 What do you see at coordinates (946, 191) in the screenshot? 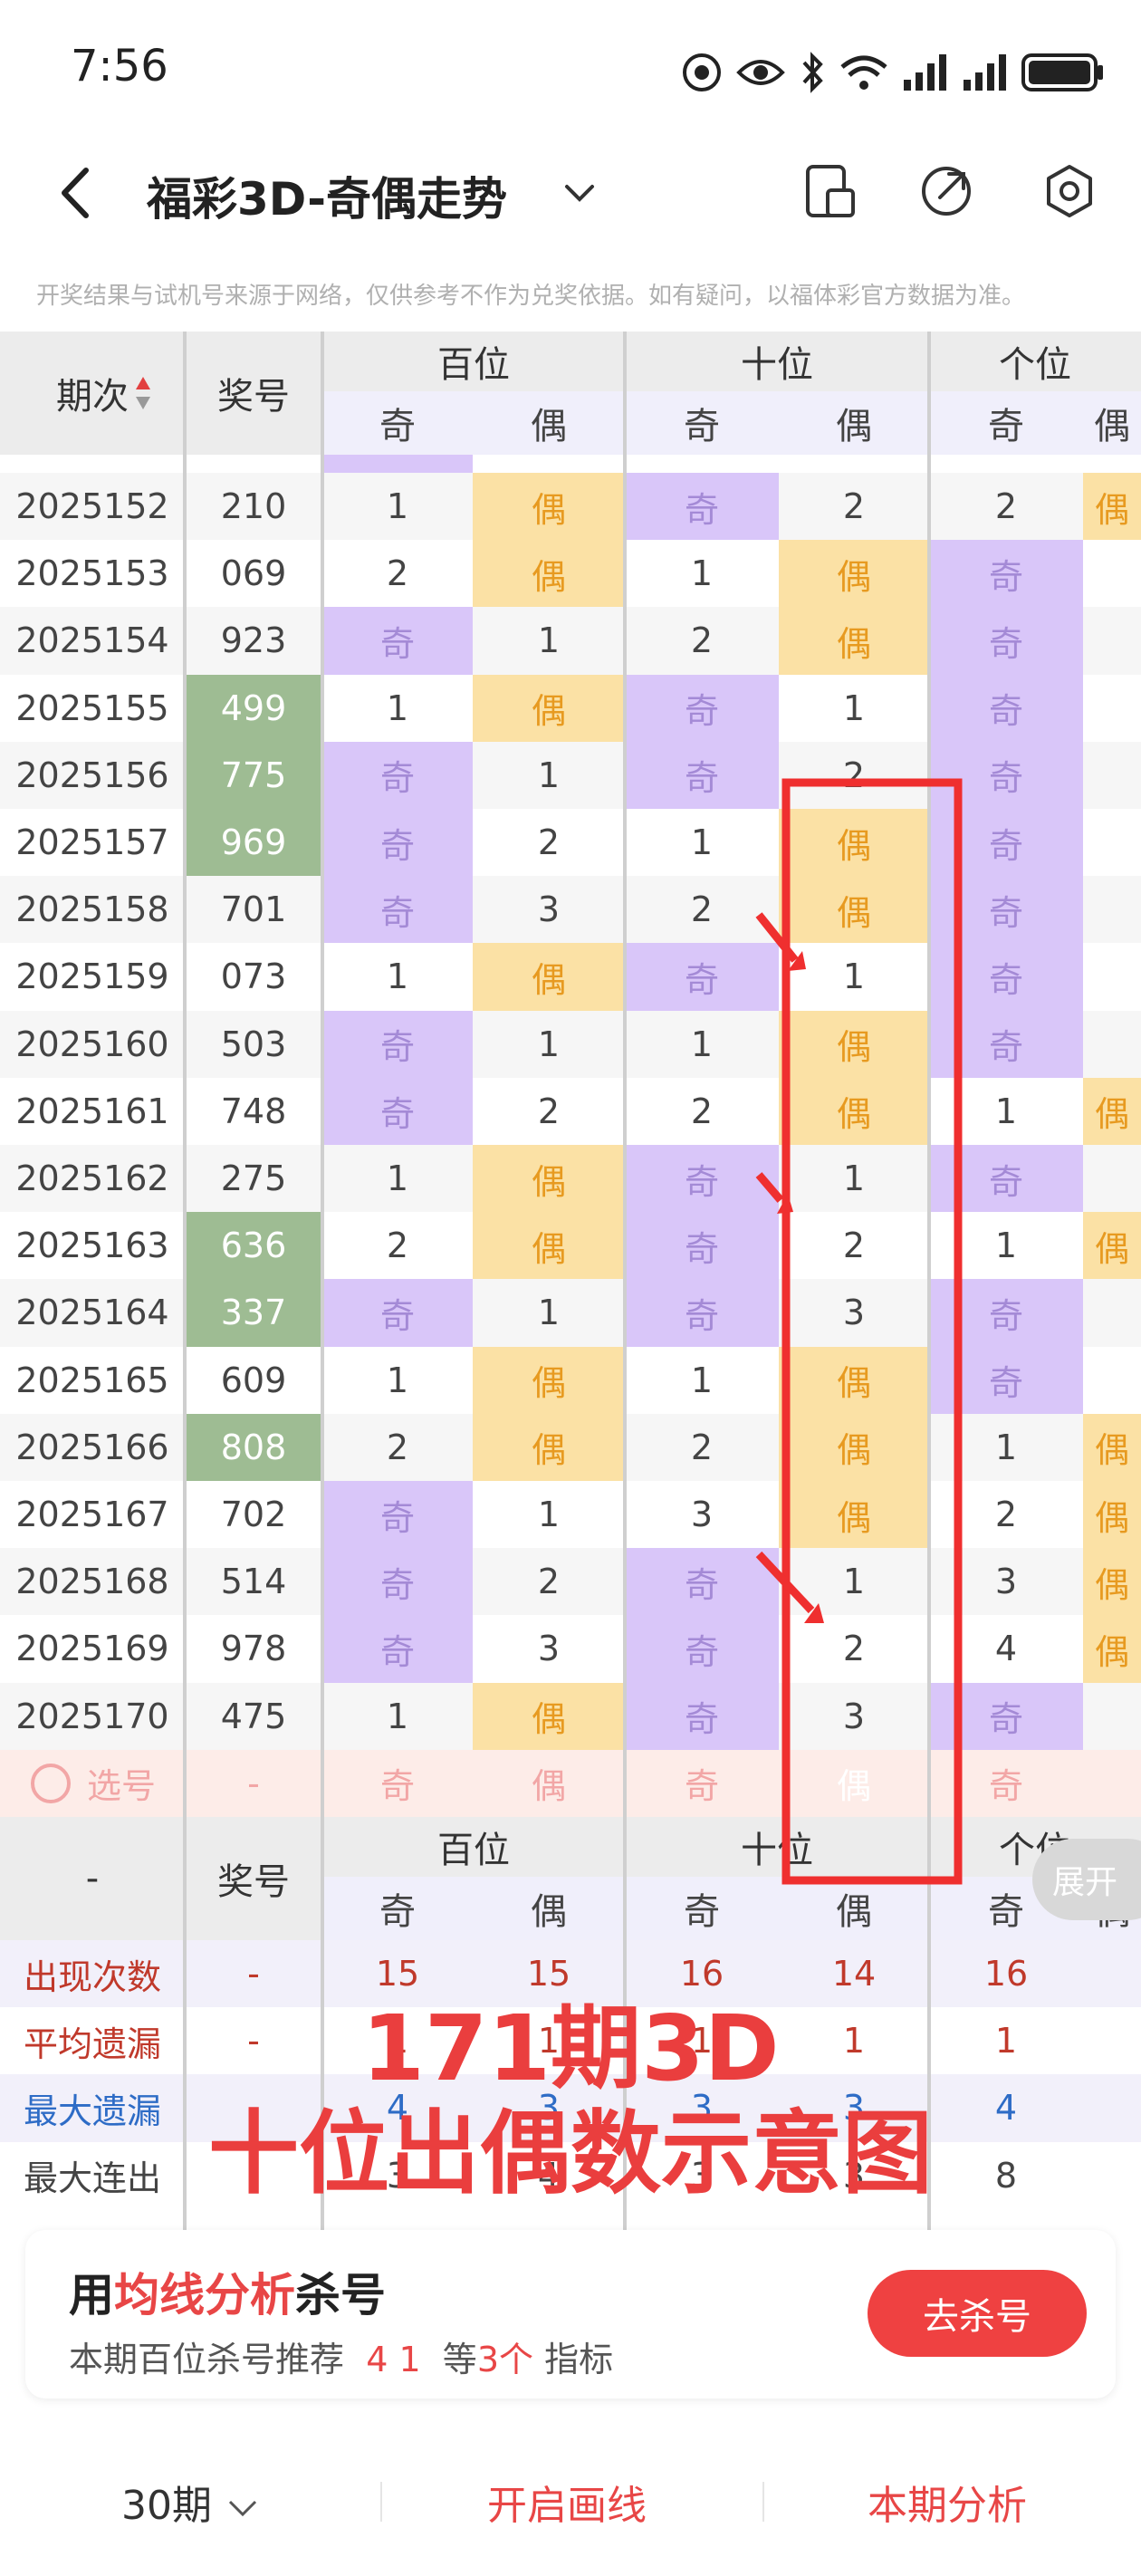
I see `share-icon` at bounding box center [946, 191].